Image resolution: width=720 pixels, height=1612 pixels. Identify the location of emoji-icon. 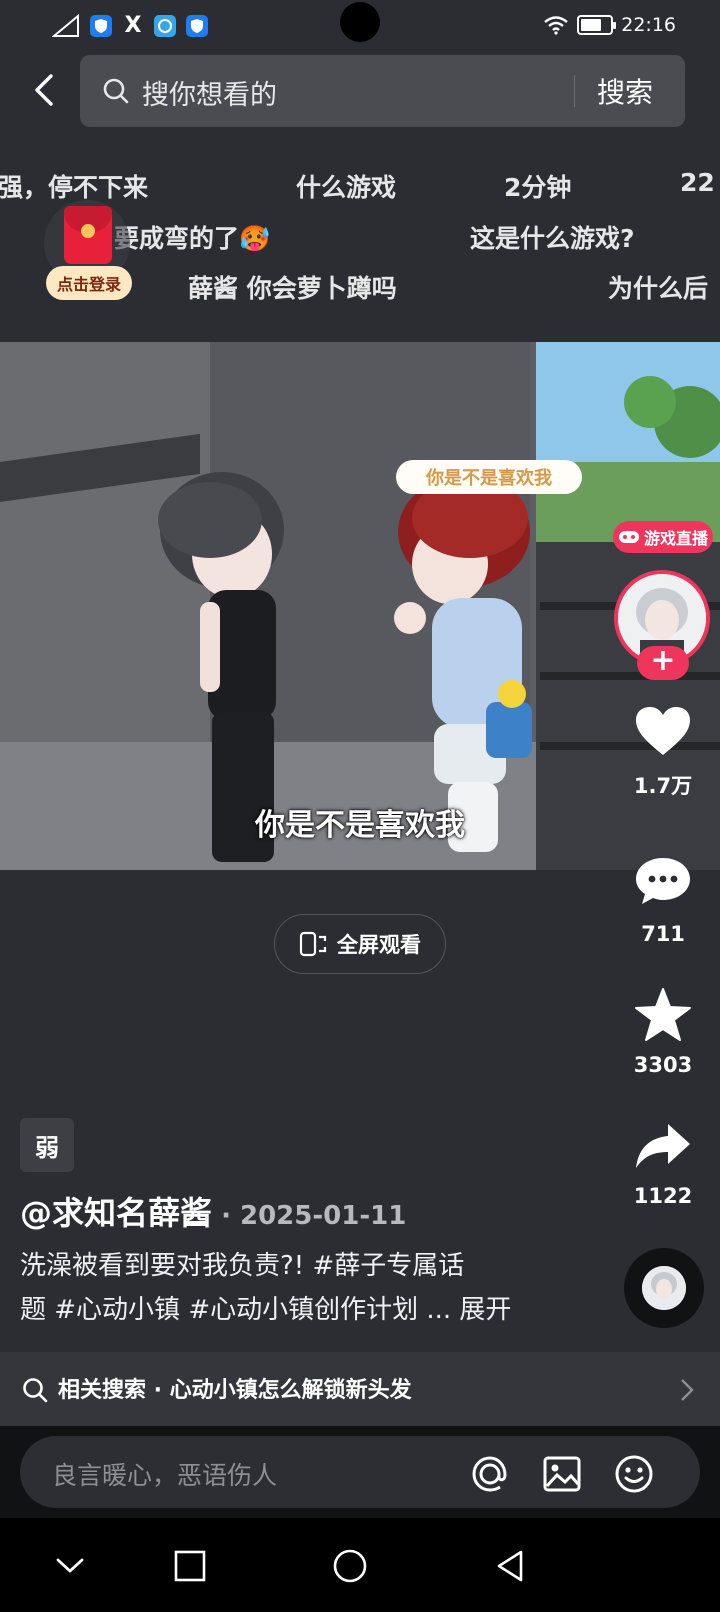
(634, 1474).